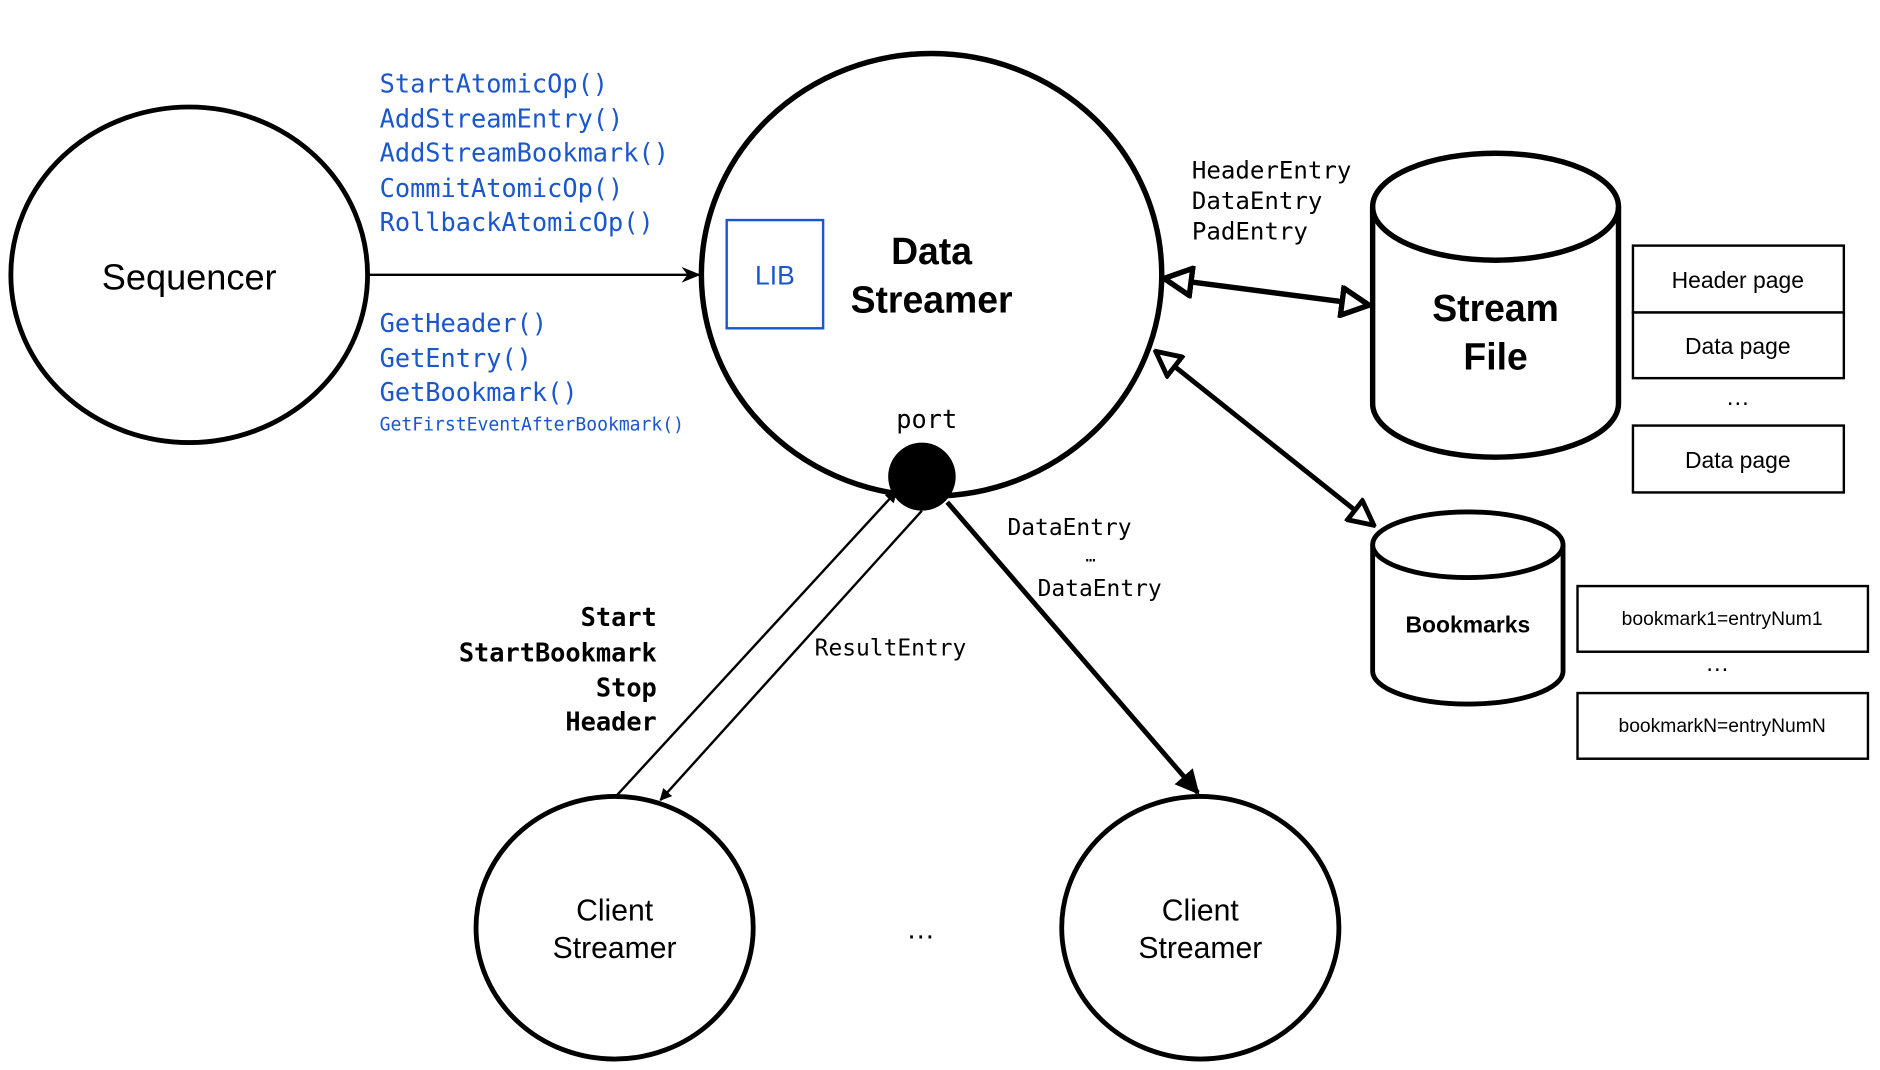 The width and height of the screenshot is (1880, 1070). What do you see at coordinates (558, 669) in the screenshot?
I see `client-commands: Start StartBookmark Stop Header` at bounding box center [558, 669].